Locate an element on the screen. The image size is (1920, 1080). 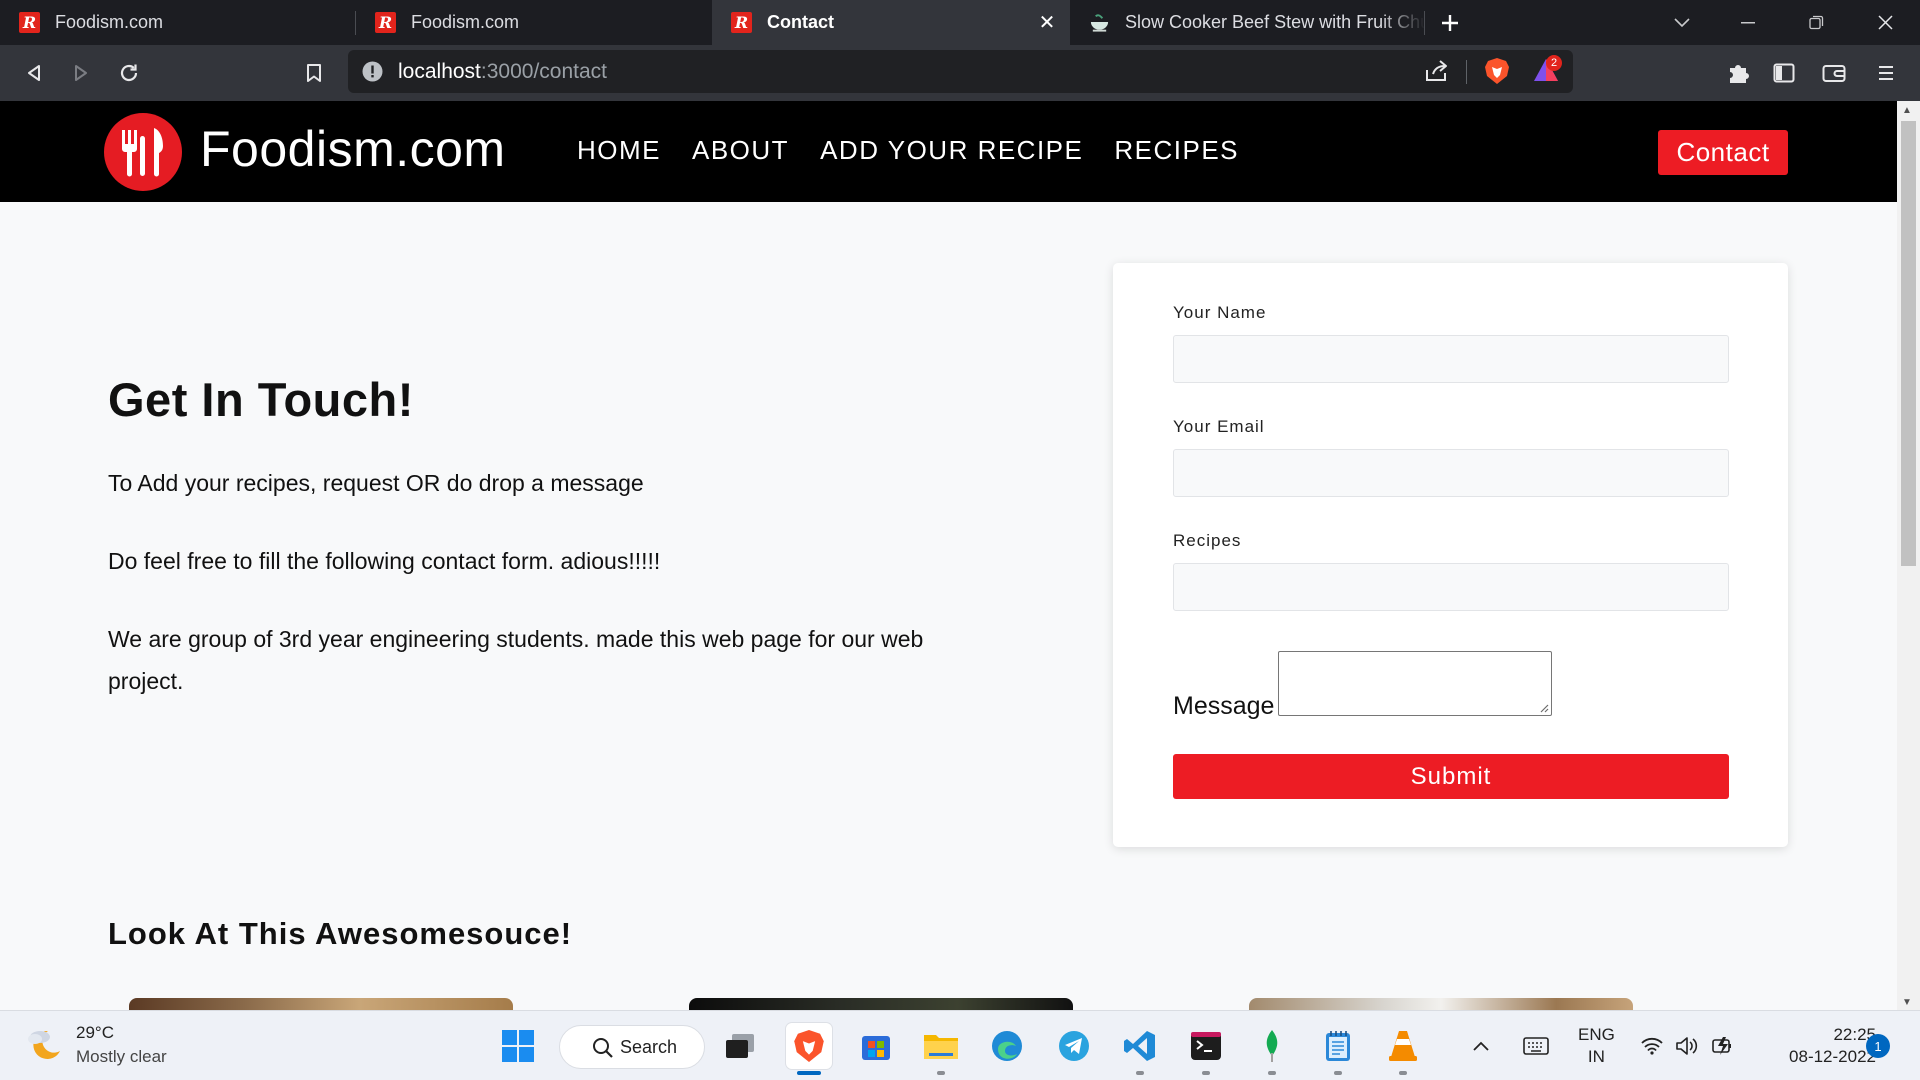
brave-shields-icon is located at coordinates (1497, 73).